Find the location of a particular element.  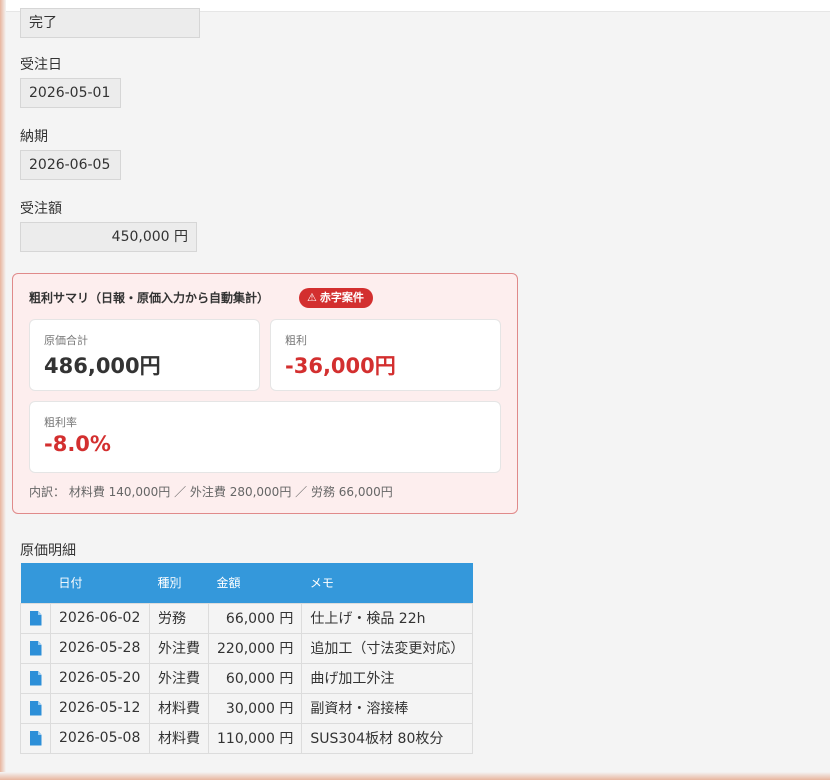

deficit-badge-label: 赤字案件 is located at coordinates (341, 297).